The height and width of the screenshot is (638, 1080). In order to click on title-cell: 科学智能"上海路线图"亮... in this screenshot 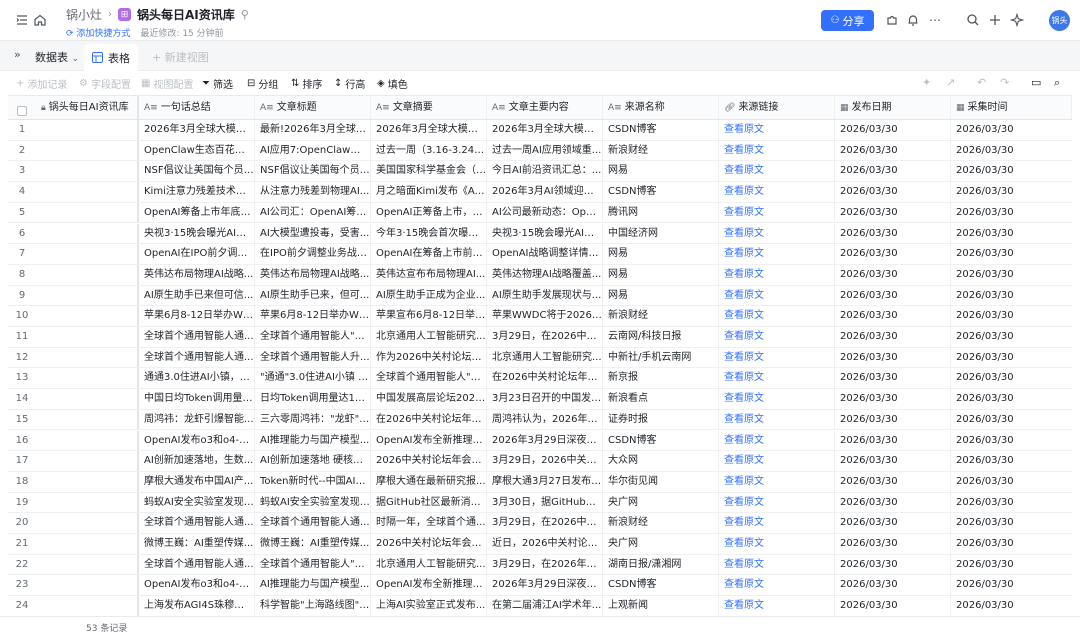, I will do `click(313, 606)`.